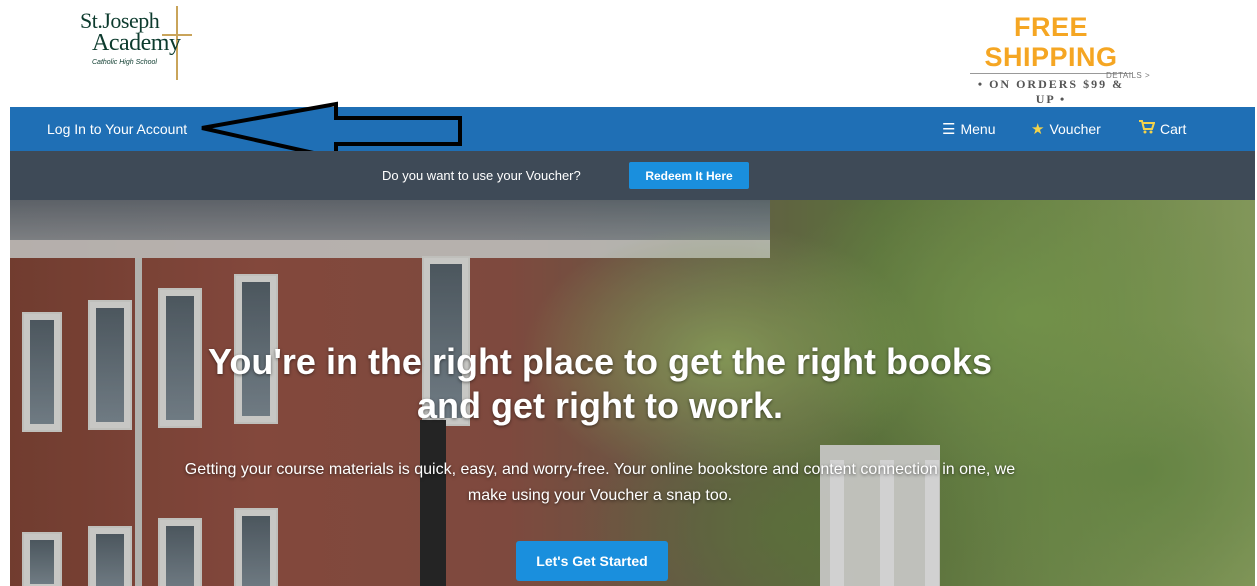 This screenshot has height=586, width=1257. What do you see at coordinates (124, 62) in the screenshot?
I see `logo-text-line3: Catholic High School` at bounding box center [124, 62].